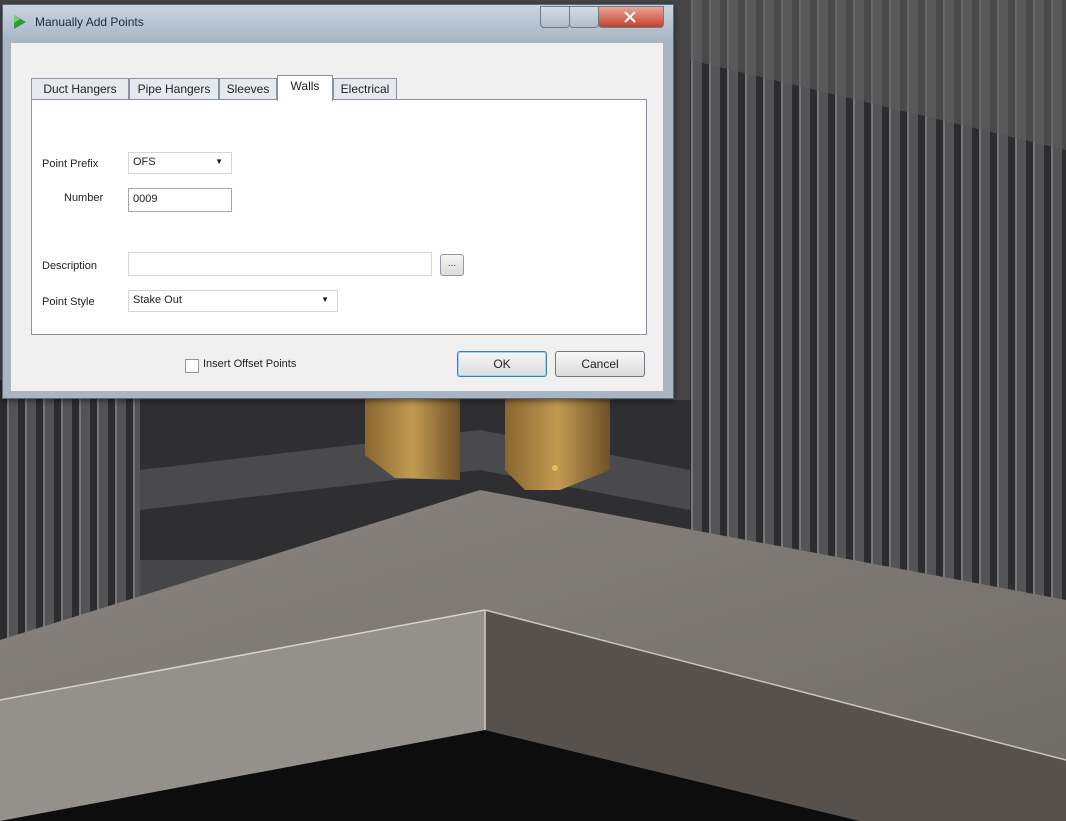  I want to click on close-button, so click(631, 17).